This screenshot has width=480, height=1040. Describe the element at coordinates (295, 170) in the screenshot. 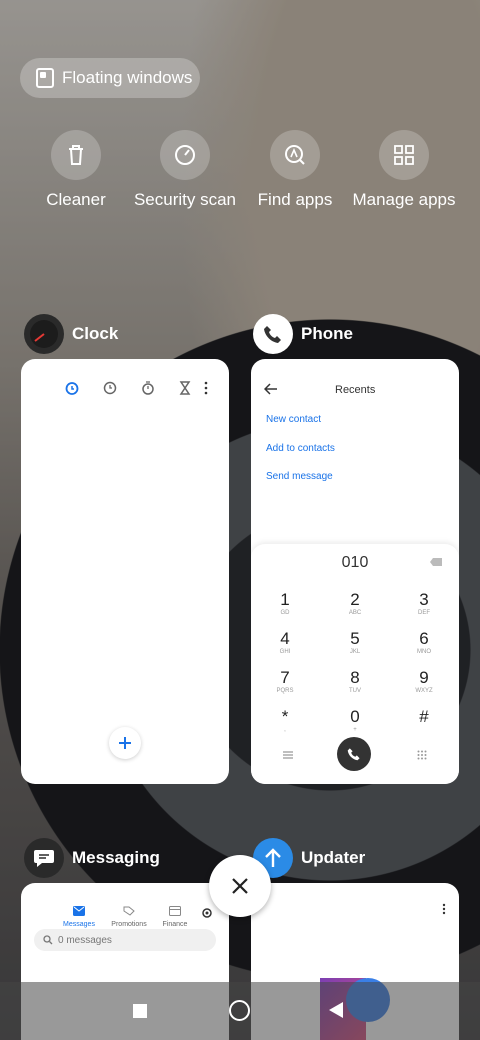

I see `find-apps-button: Find apps` at that location.